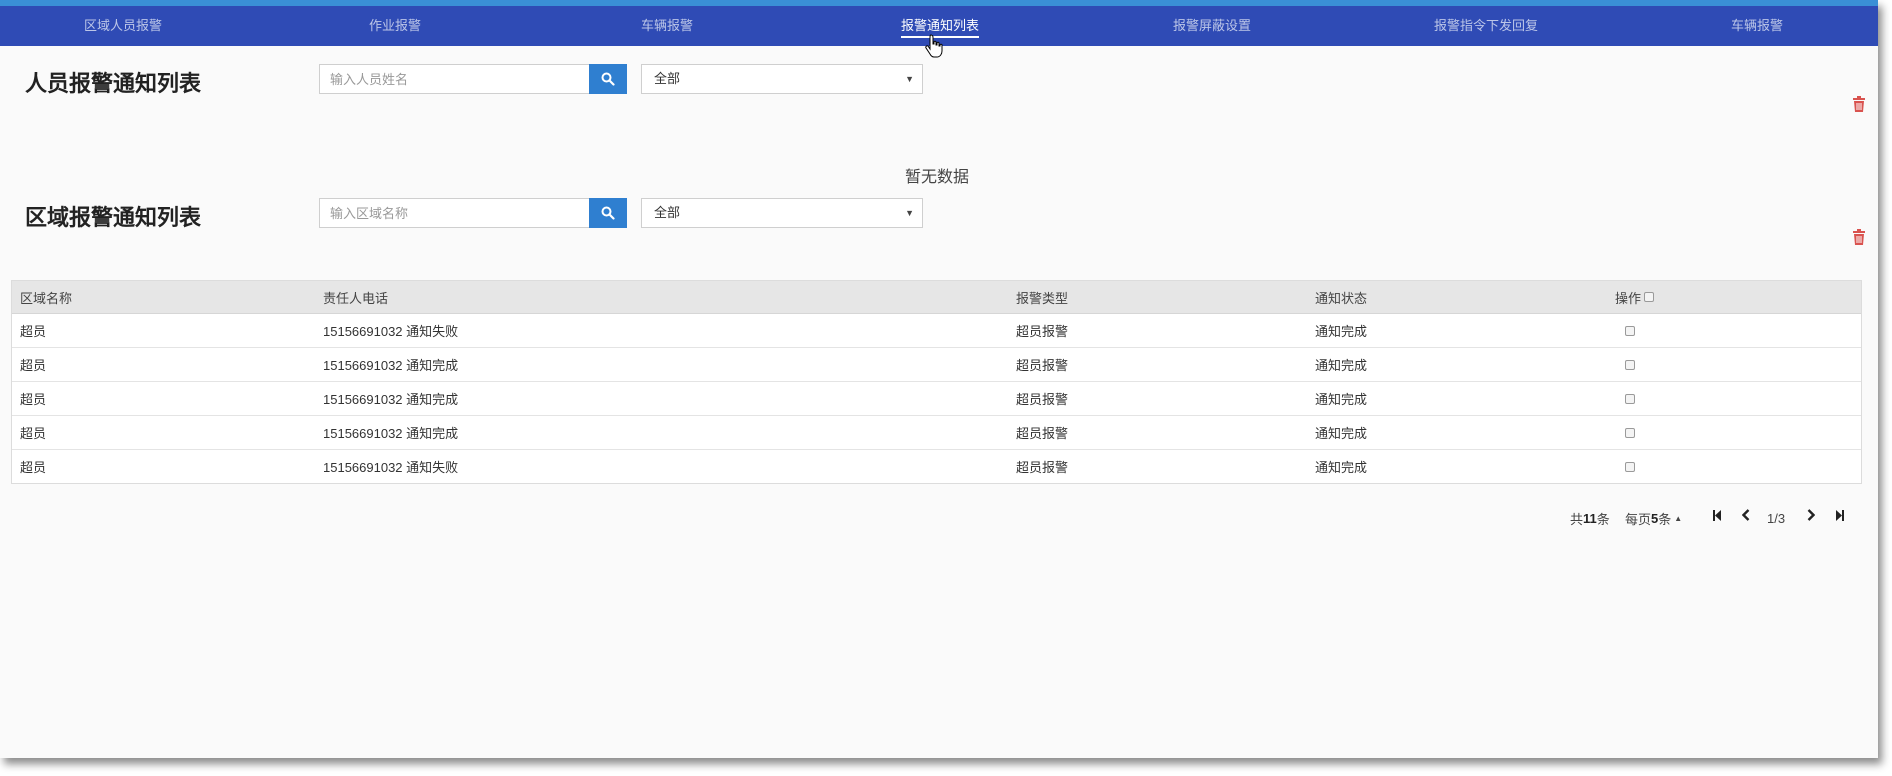 The height and width of the screenshot is (776, 1892). Describe the element at coordinates (936, 297) in the screenshot. I see `table-header-row: 区域名称 责任人电话 报警类型 通知状态 操作` at that location.